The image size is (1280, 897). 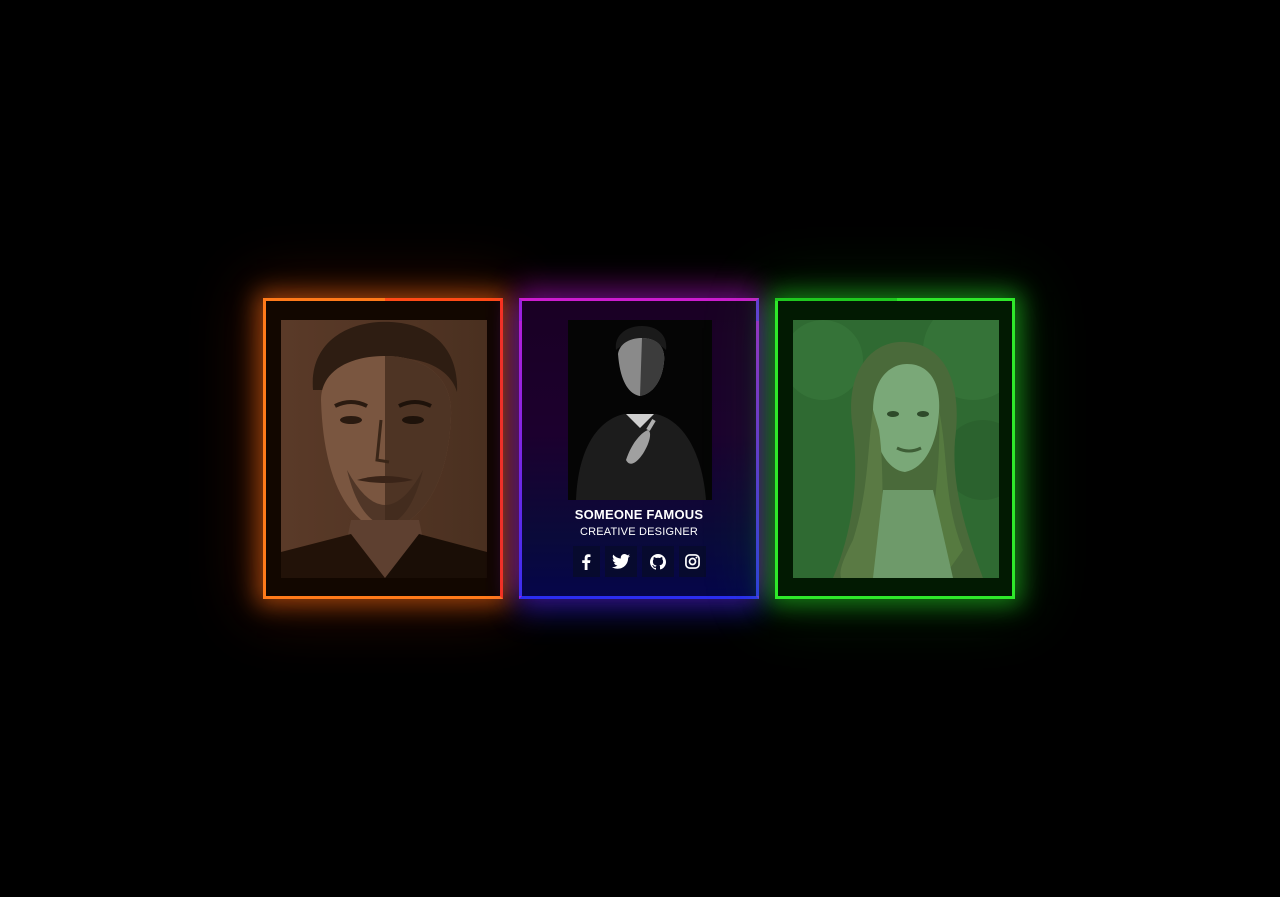 I want to click on github-icon, so click(x=657, y=561).